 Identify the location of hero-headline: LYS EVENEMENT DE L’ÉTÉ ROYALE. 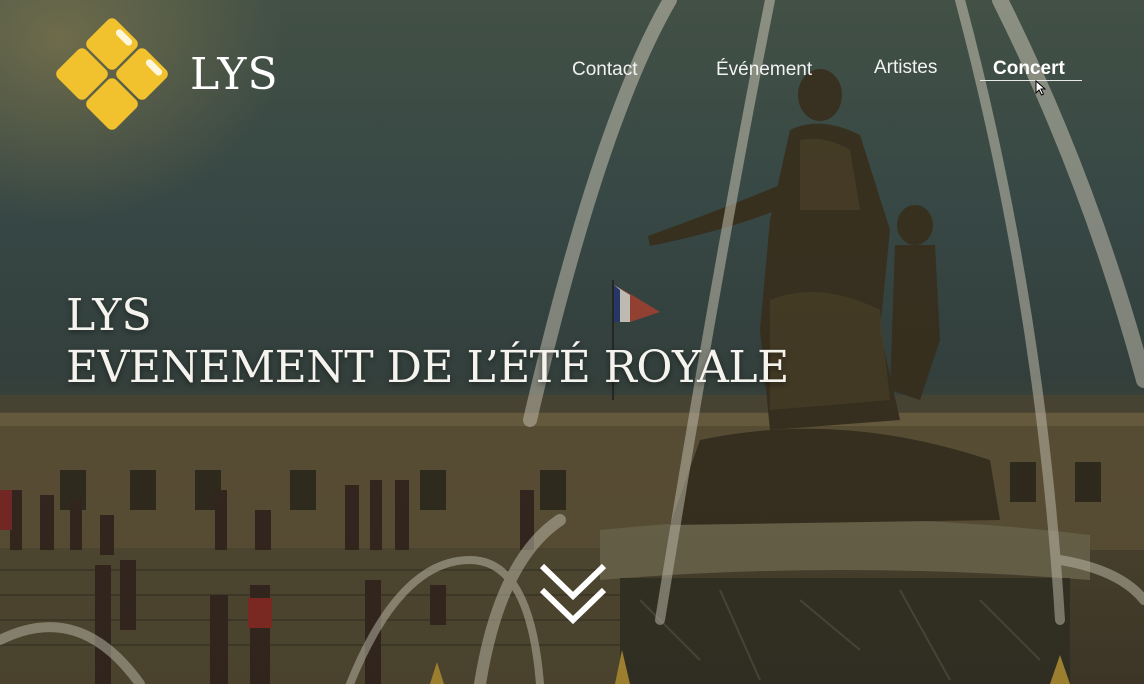
(427, 344).